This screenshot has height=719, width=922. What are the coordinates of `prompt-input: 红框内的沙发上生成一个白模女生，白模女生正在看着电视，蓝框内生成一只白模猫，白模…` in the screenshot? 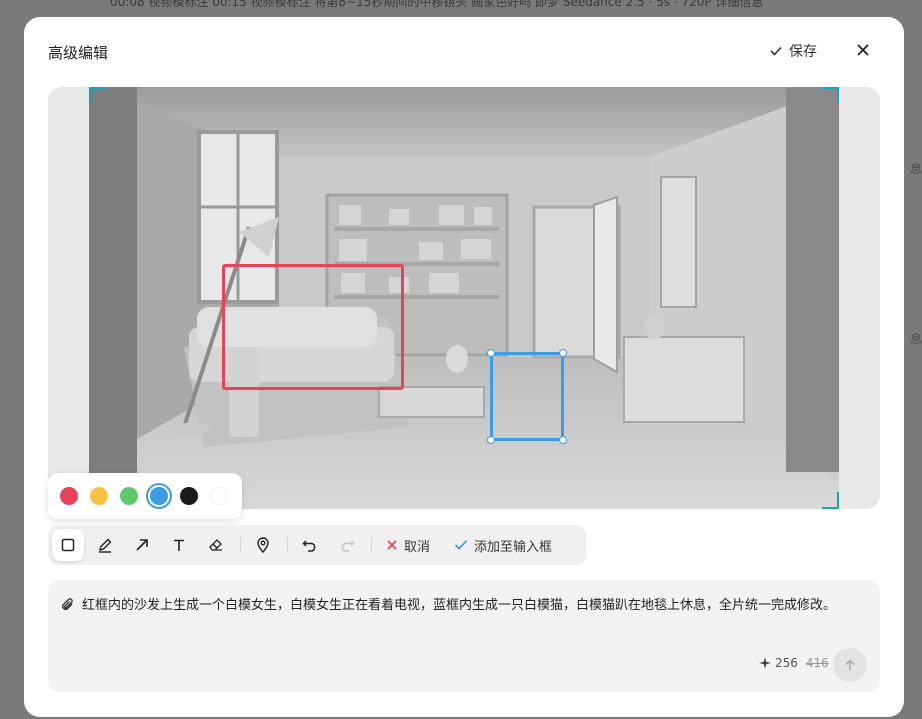 It's located at (464, 636).